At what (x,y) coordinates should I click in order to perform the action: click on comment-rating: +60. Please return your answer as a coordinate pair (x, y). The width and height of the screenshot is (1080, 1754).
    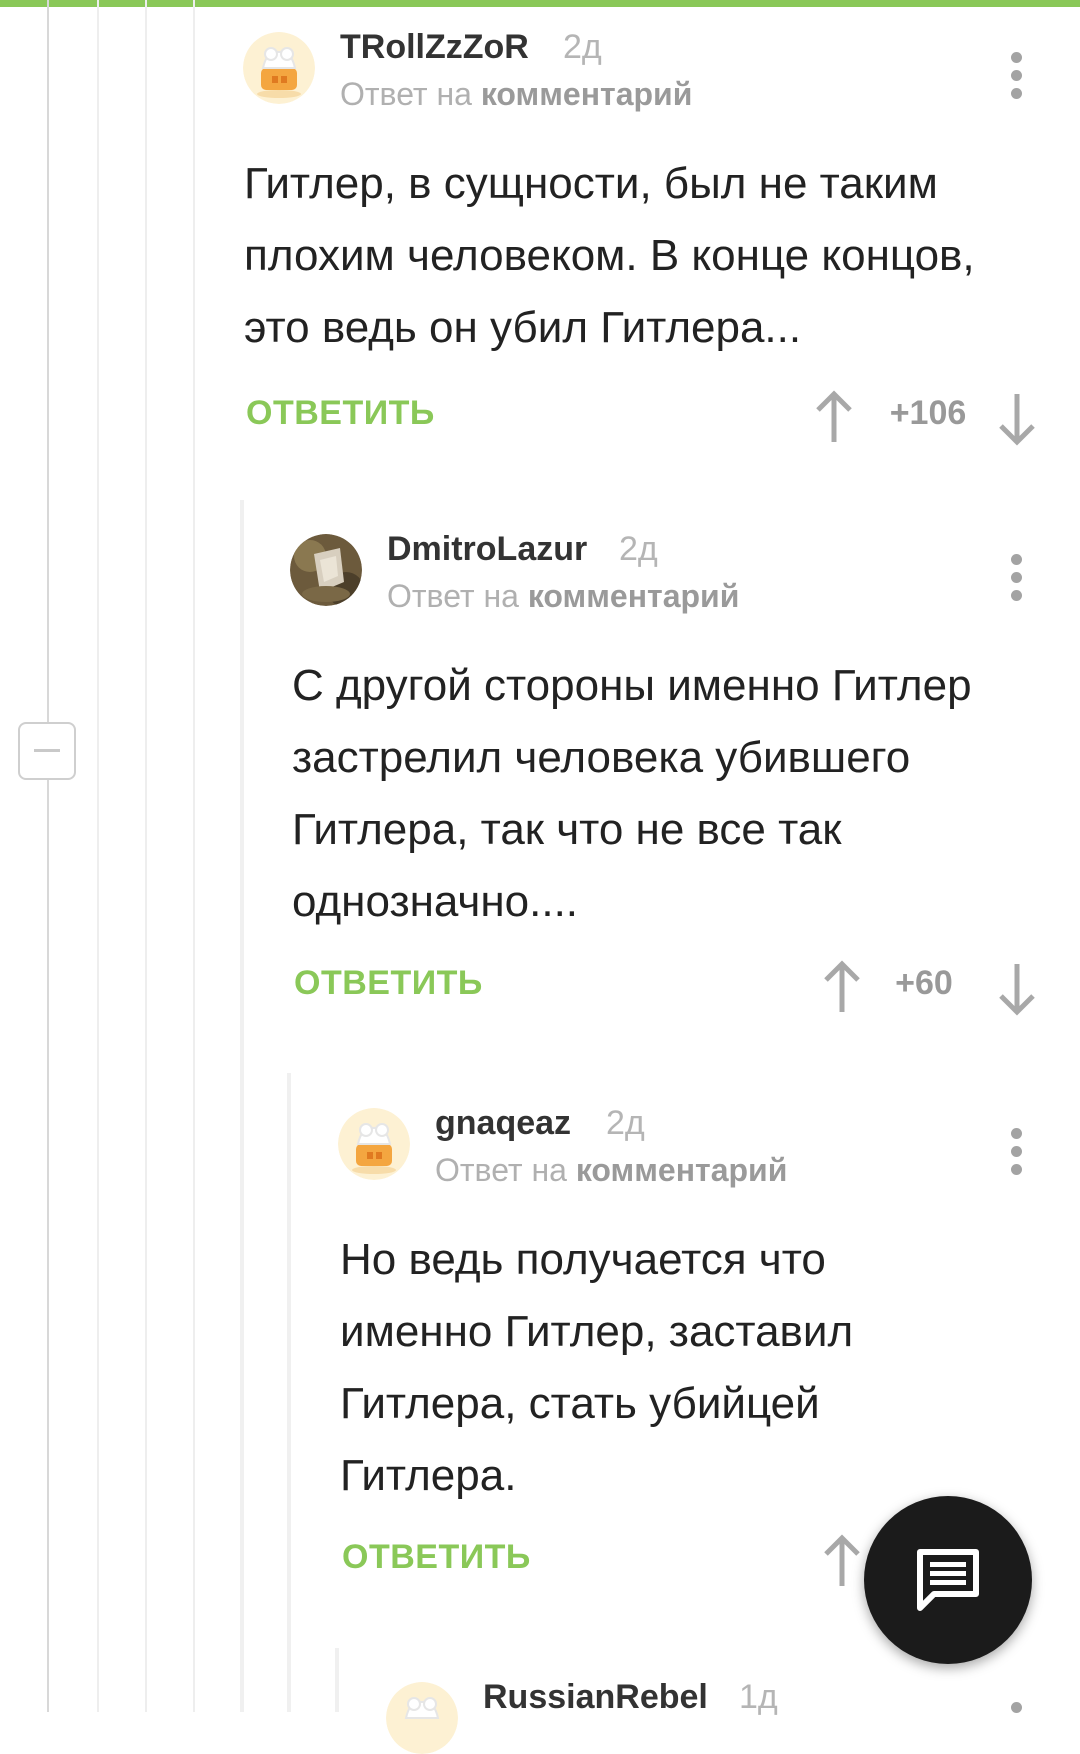
    Looking at the image, I should click on (924, 983).